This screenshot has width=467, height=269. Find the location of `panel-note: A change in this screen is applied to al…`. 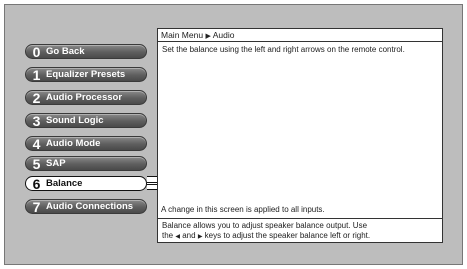

panel-note: A change in this screen is applied to al… is located at coordinates (300, 211).